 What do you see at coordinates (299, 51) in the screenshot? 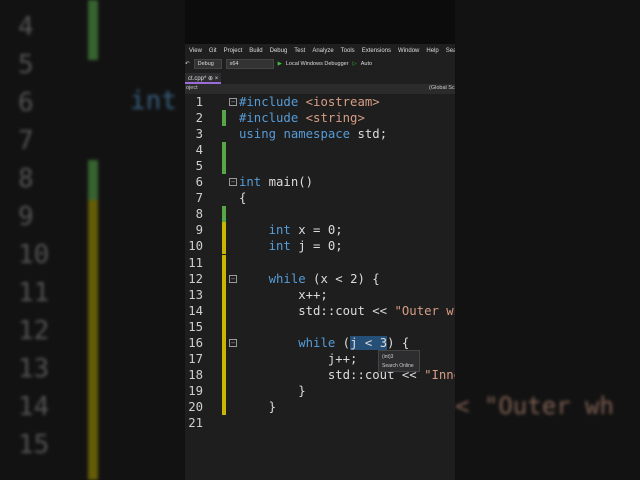
I see `menu-item: Test` at bounding box center [299, 51].